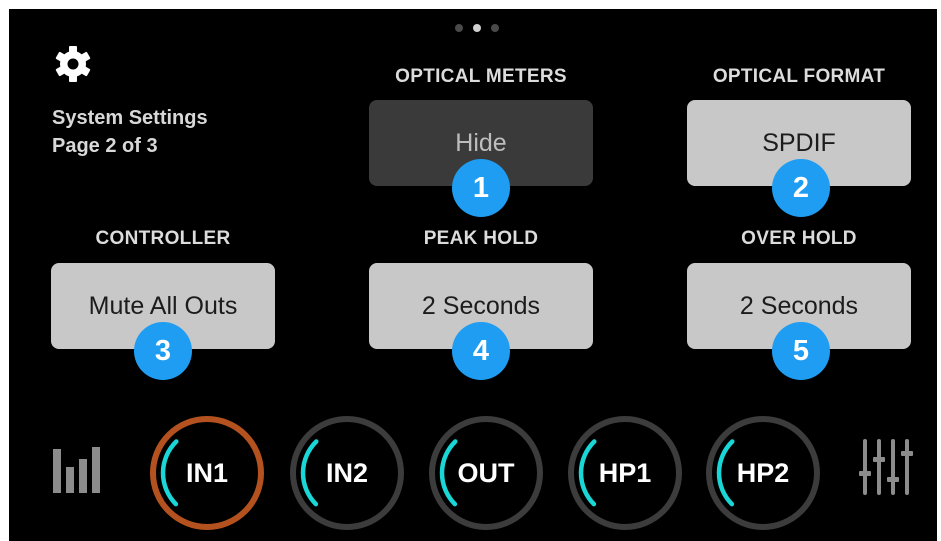  I want to click on page-indicator, so click(477, 28).